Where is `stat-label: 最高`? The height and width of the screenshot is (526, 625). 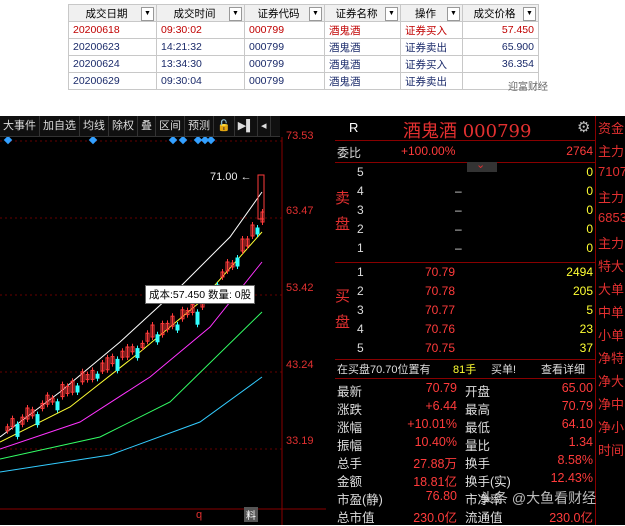 stat-label: 最高 is located at coordinates (478, 410).